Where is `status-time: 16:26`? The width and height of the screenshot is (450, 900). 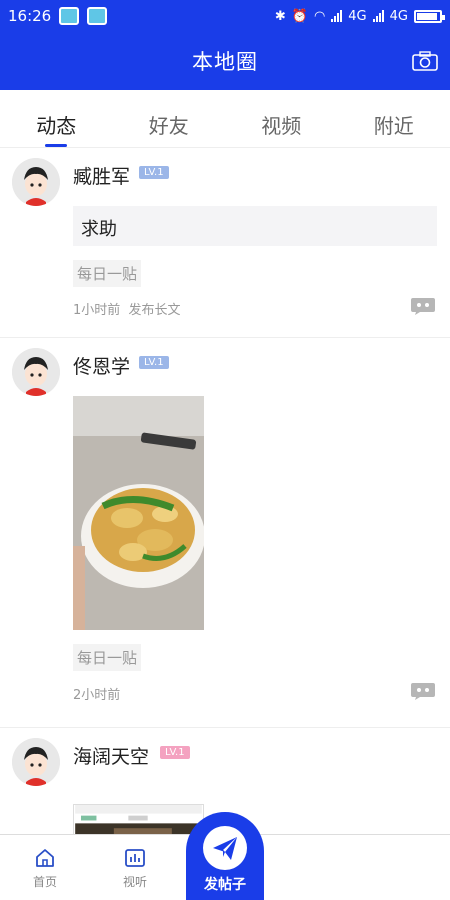 status-time: 16:26 is located at coordinates (30, 16).